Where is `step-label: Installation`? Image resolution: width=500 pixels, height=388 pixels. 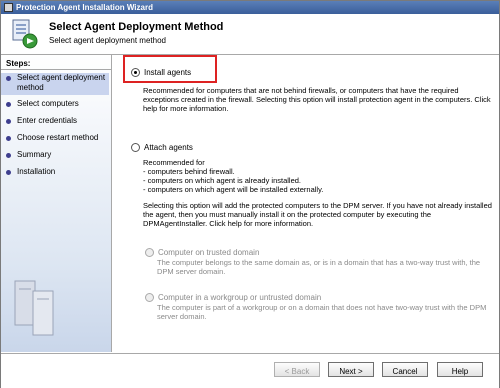 step-label: Installation is located at coordinates (36, 171).